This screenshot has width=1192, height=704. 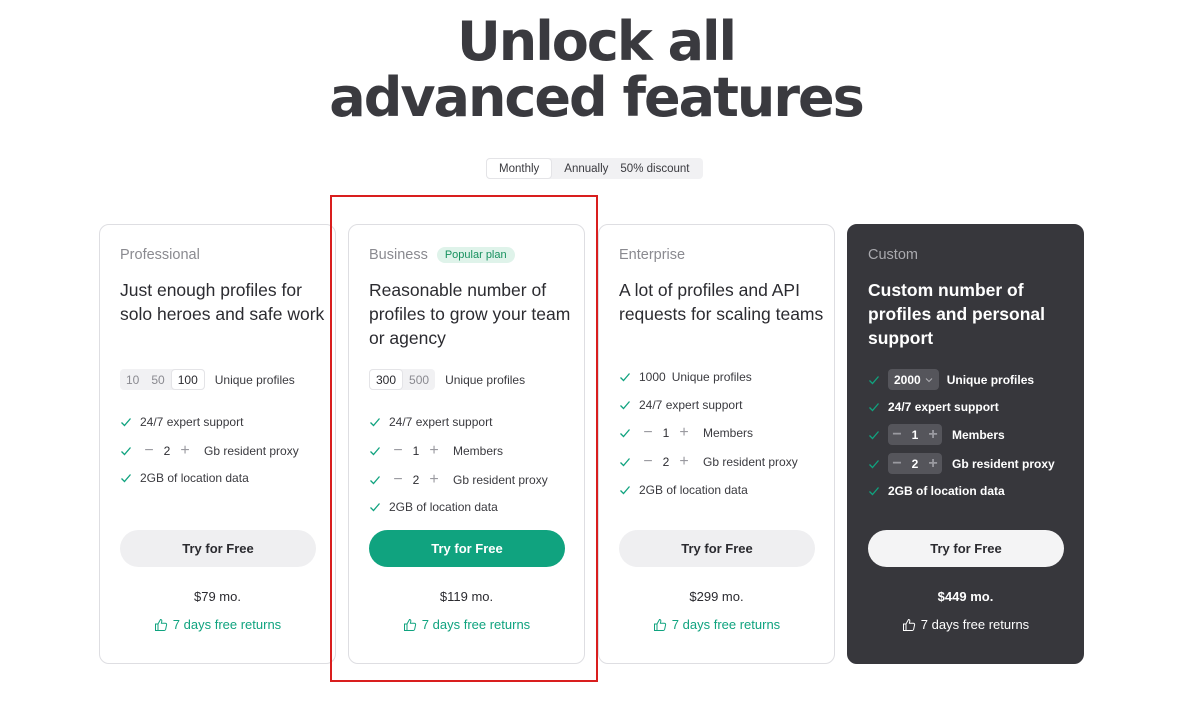 What do you see at coordinates (466, 596) in the screenshot?
I see `plan-price: $119 mo.` at bounding box center [466, 596].